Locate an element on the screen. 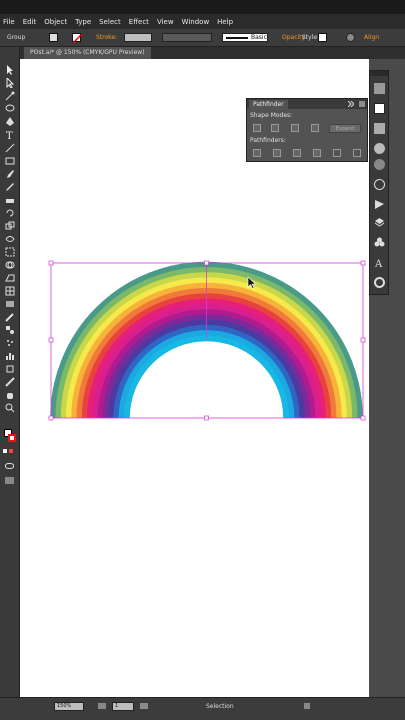 The image size is (405, 720). zoom-icon is located at coordinates (10, 408).